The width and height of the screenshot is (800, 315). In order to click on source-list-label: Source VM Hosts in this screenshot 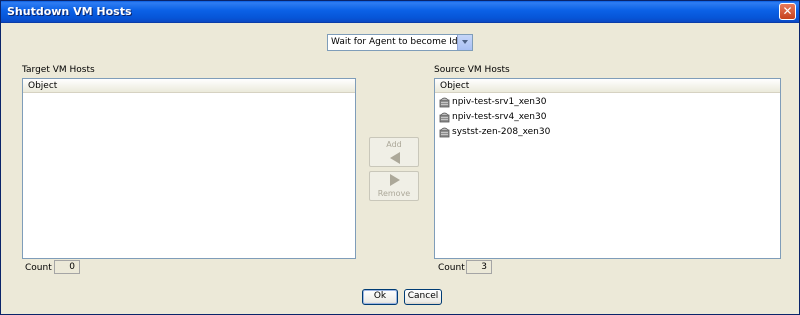, I will do `click(472, 70)`.